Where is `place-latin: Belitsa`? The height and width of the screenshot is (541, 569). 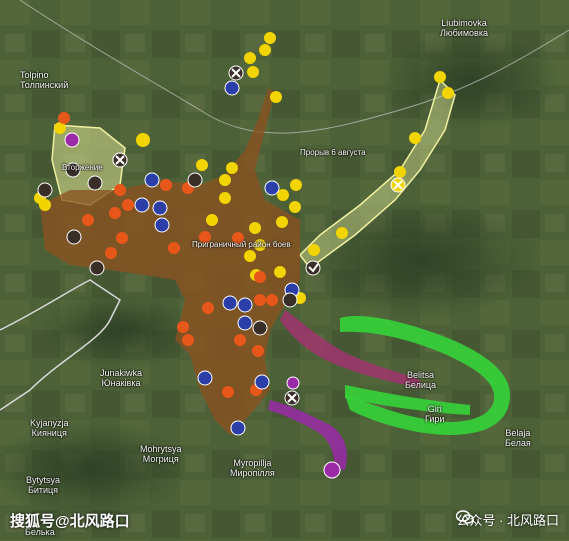
place-latin: Belitsa is located at coordinates (421, 375).